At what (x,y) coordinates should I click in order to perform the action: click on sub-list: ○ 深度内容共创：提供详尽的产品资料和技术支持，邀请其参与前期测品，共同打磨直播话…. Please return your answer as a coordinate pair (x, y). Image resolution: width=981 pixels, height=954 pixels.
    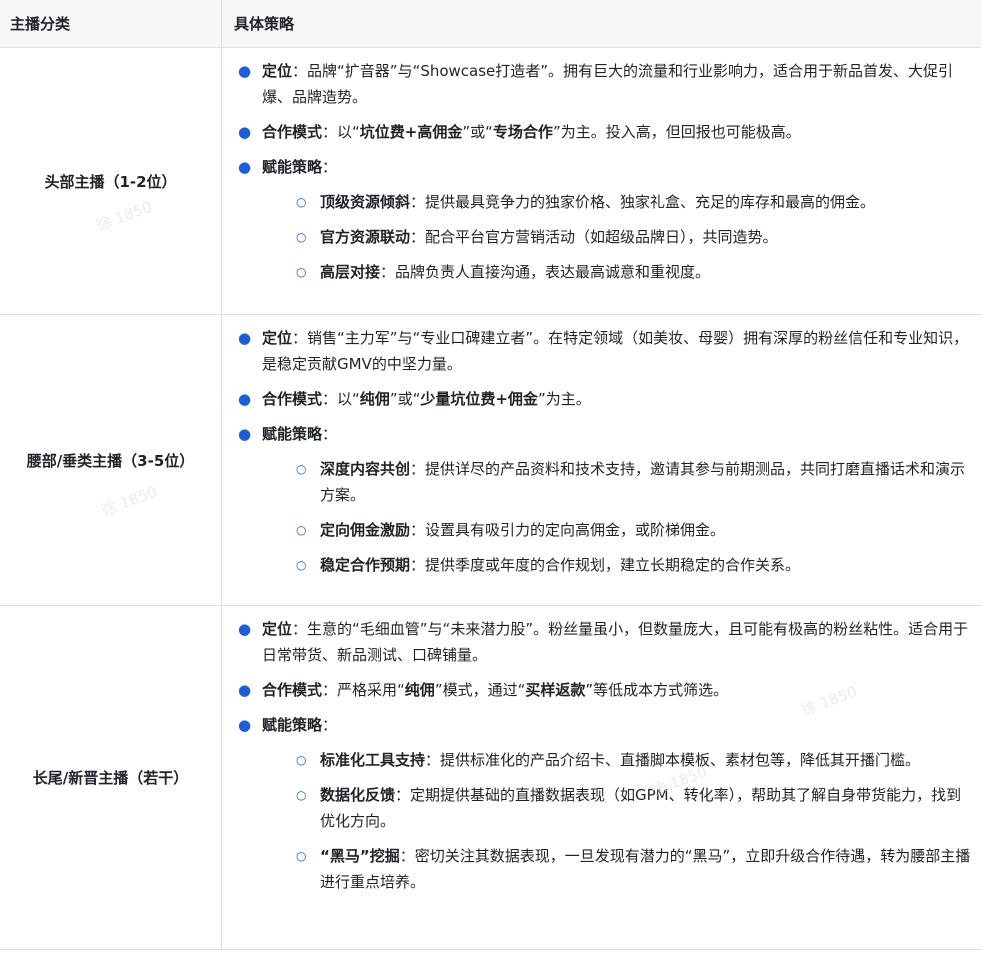
    Looking at the image, I should click on (617, 517).